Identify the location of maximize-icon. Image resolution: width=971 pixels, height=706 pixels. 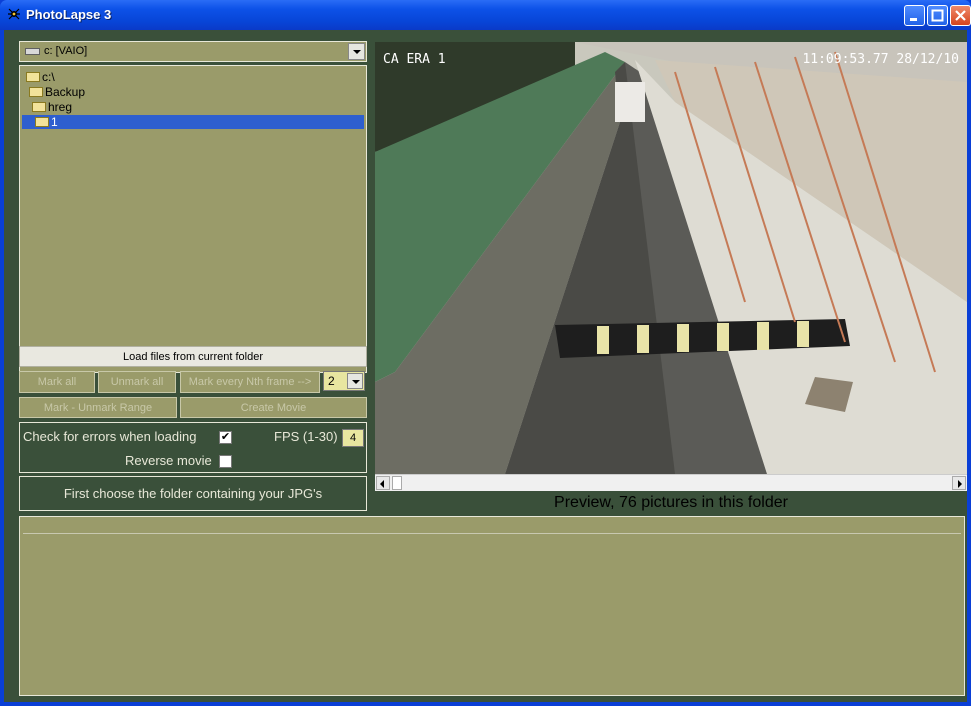
(937, 15).